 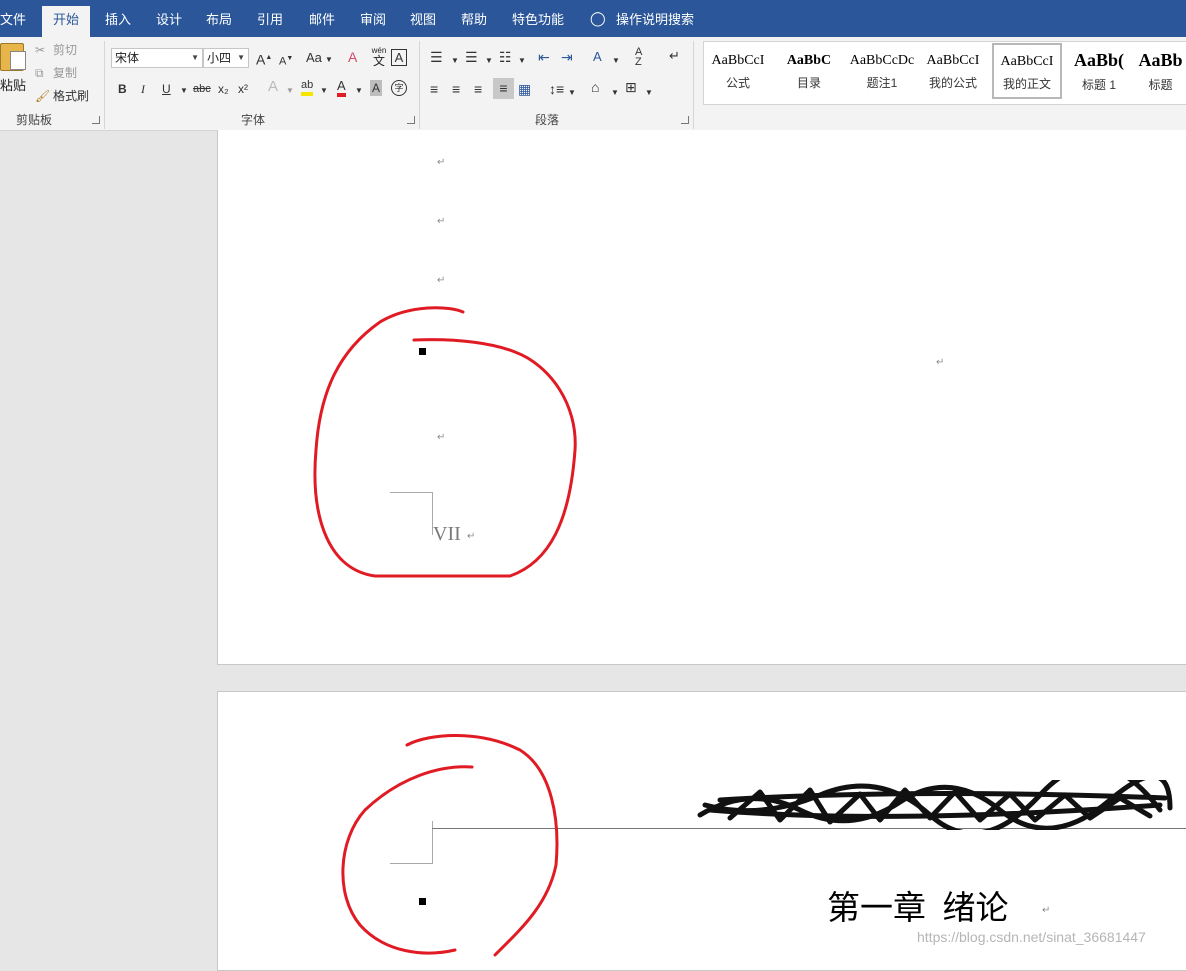 What do you see at coordinates (1031, 937) in the screenshot?
I see `watermark-text: https://blog.csdn.net/sinat_36681447` at bounding box center [1031, 937].